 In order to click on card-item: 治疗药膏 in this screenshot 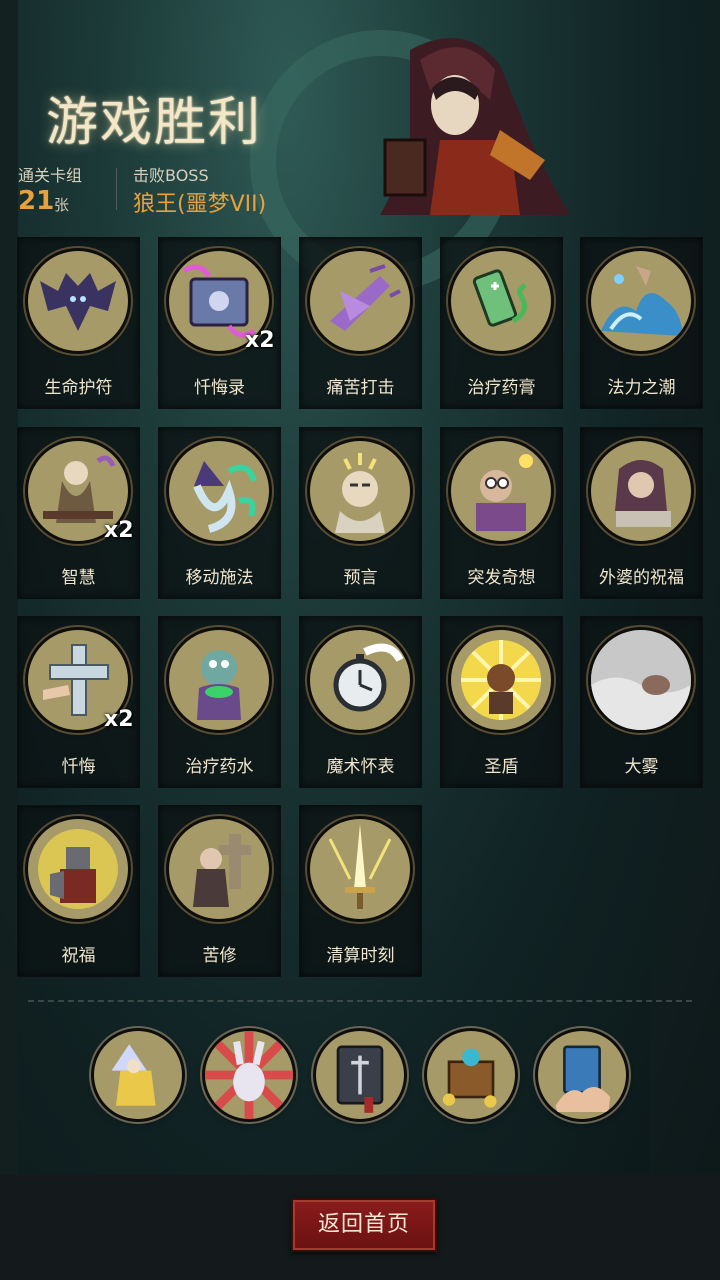, I will do `click(501, 323)`.